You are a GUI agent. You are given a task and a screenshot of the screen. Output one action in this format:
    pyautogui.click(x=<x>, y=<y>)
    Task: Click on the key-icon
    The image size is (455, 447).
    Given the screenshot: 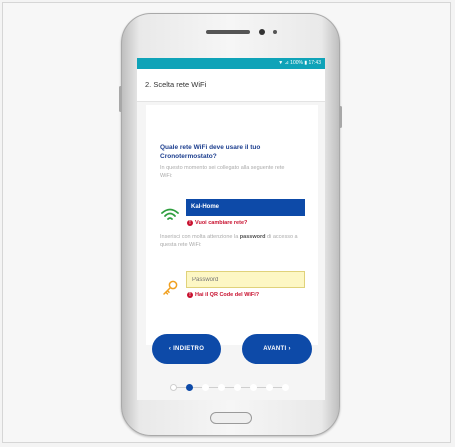 What is the action you would take?
    pyautogui.click(x=170, y=287)
    